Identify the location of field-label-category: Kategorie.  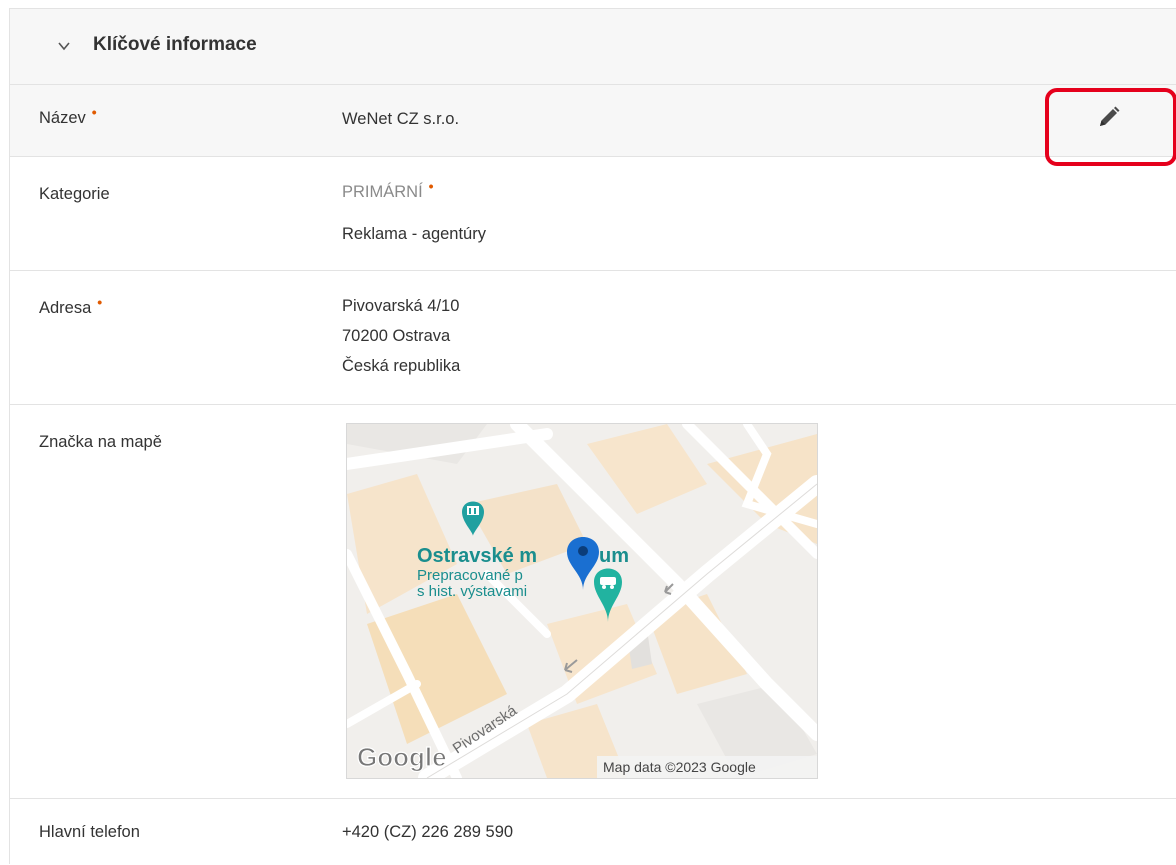
(74, 194).